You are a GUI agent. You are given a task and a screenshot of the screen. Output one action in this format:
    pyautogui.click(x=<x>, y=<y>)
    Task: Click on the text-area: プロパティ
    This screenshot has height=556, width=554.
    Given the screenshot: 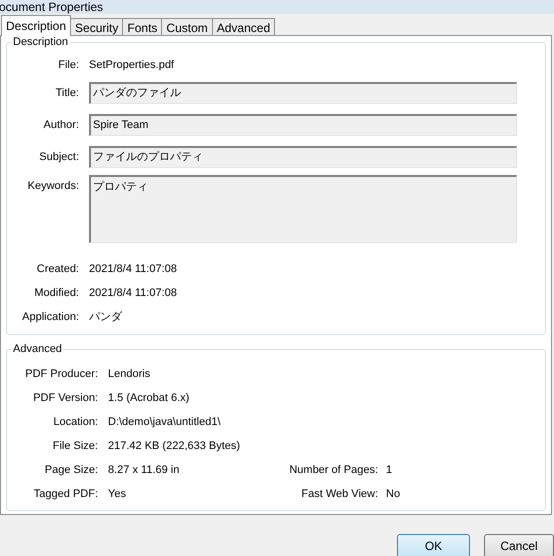 What is the action you would take?
    pyautogui.click(x=303, y=209)
    